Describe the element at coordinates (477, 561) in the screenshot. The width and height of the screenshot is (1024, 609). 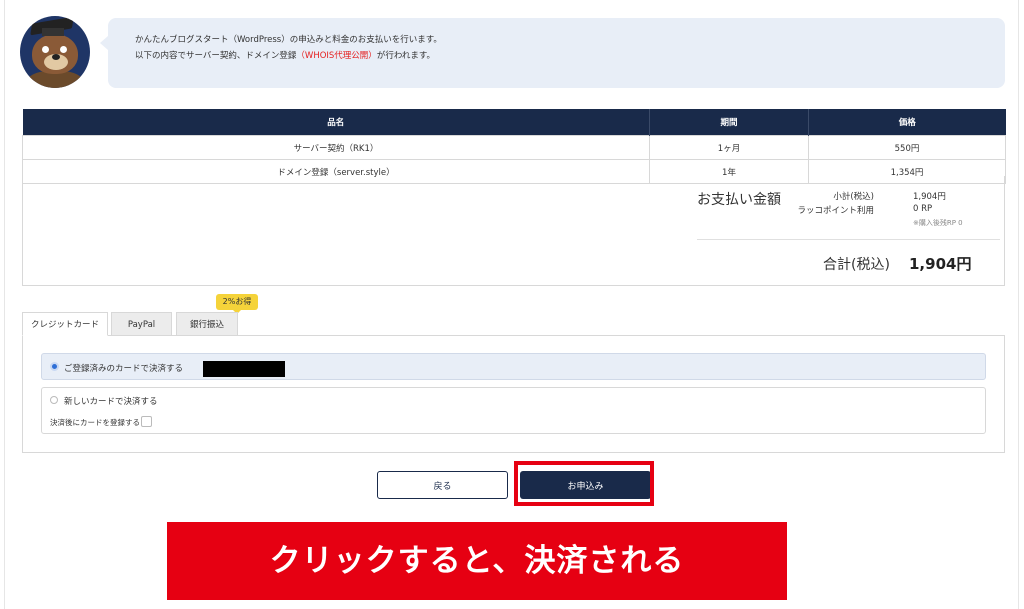
I see `annotation-callout: クリックすると、決済される` at that location.